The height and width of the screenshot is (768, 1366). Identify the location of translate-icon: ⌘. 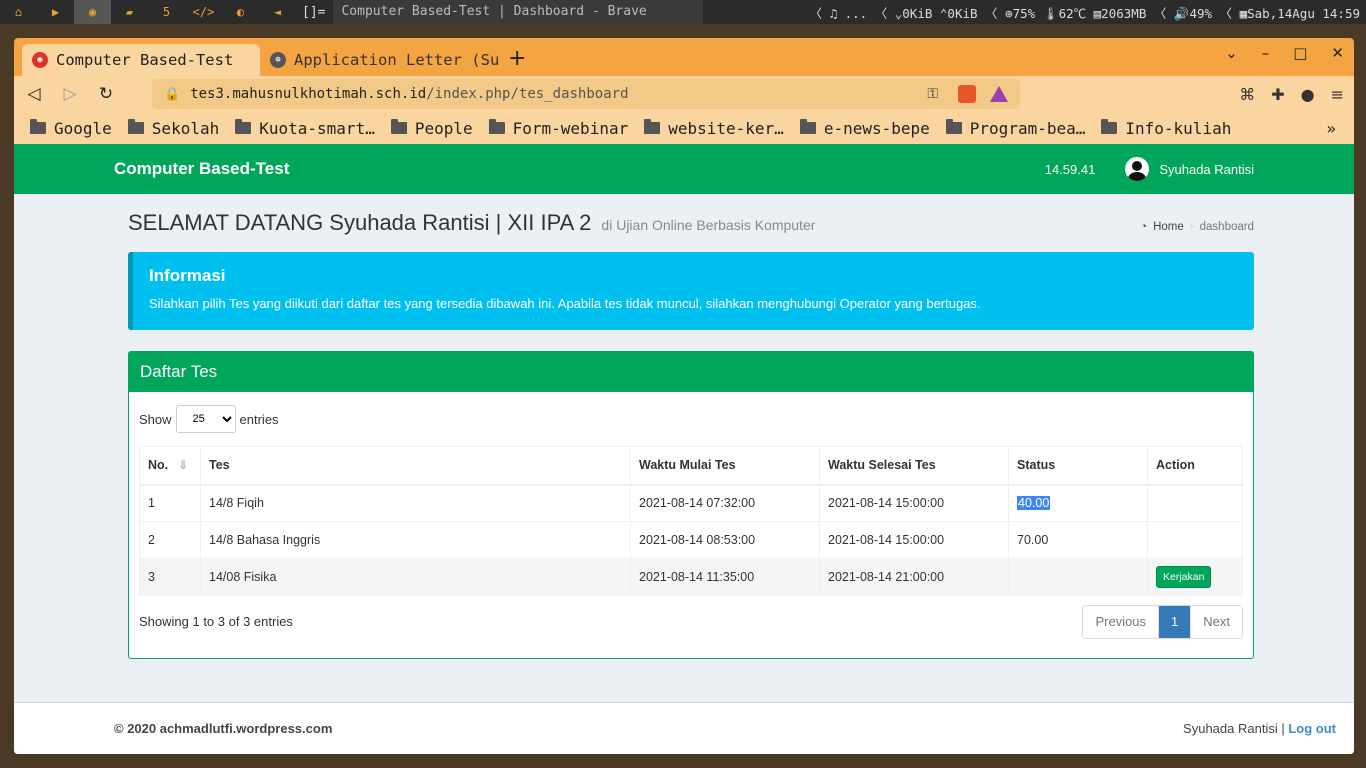
(1247, 94).